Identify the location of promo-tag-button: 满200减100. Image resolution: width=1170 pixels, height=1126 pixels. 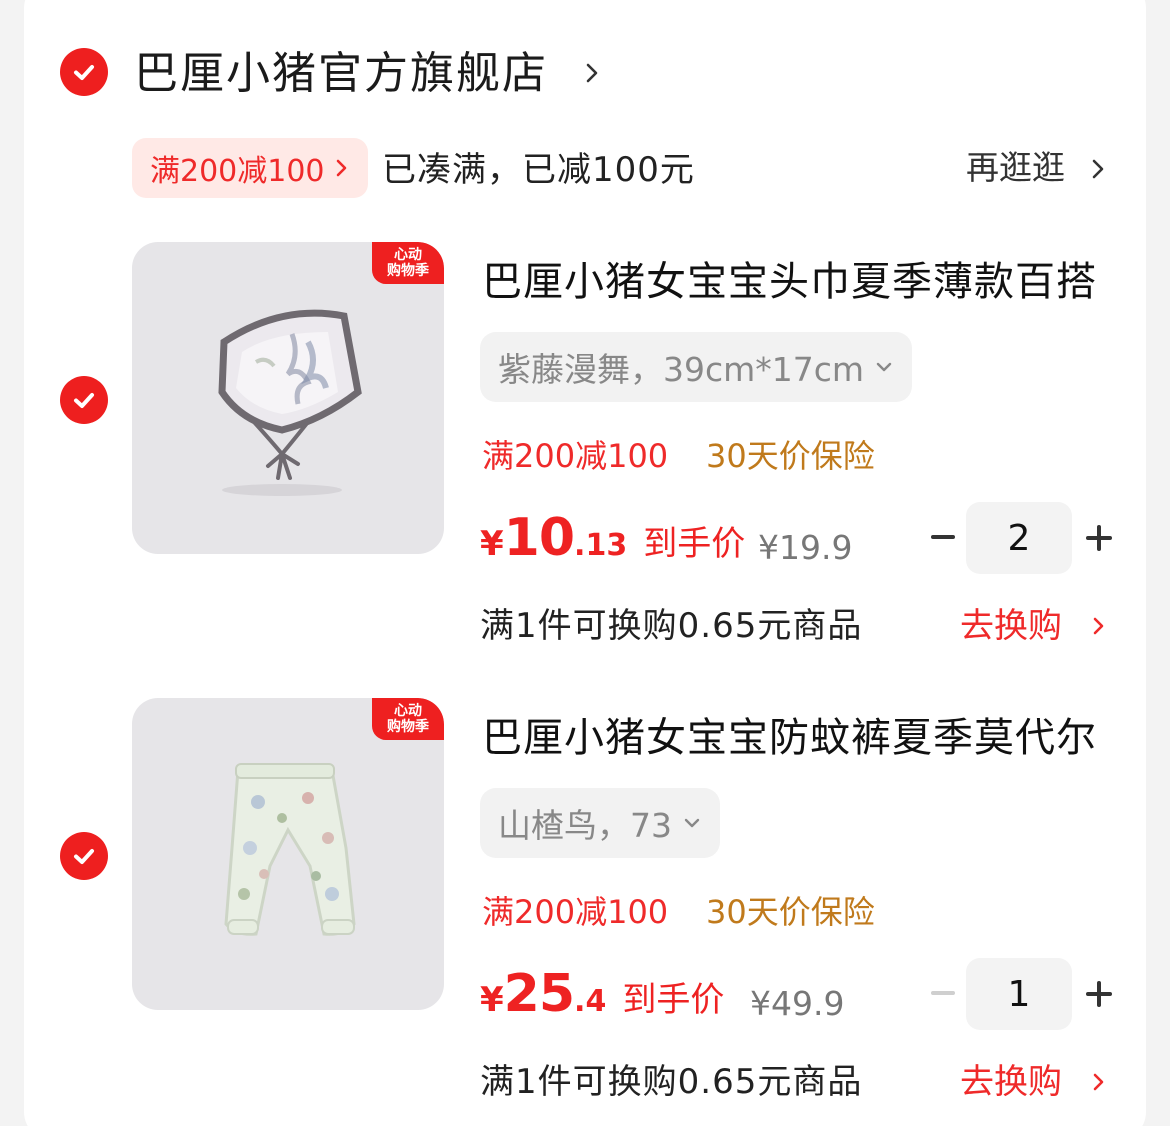
(250, 168).